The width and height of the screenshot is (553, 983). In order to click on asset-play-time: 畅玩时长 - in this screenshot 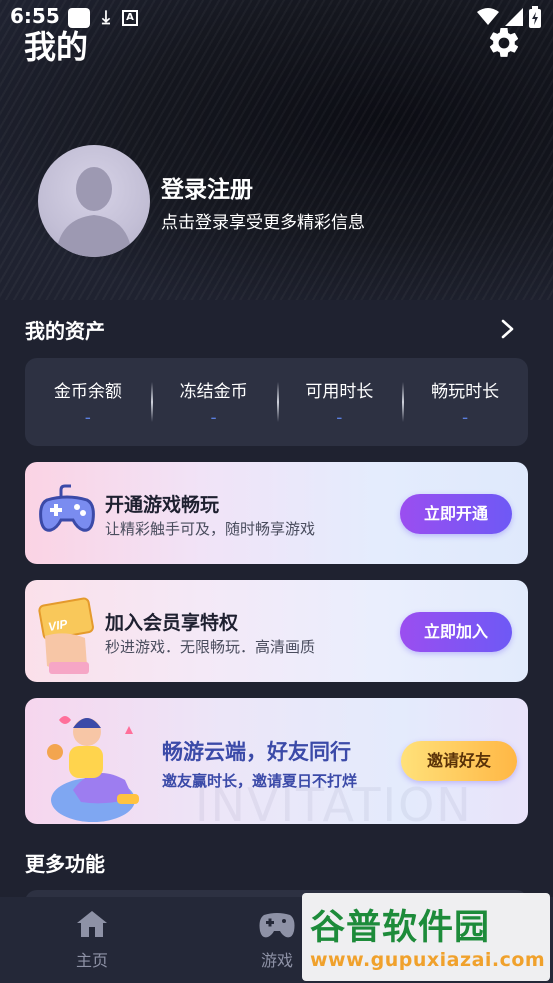, I will do `click(465, 402)`.